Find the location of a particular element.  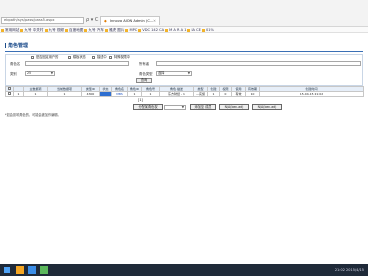

table-cell: MBS is located at coordinates (119, 94).